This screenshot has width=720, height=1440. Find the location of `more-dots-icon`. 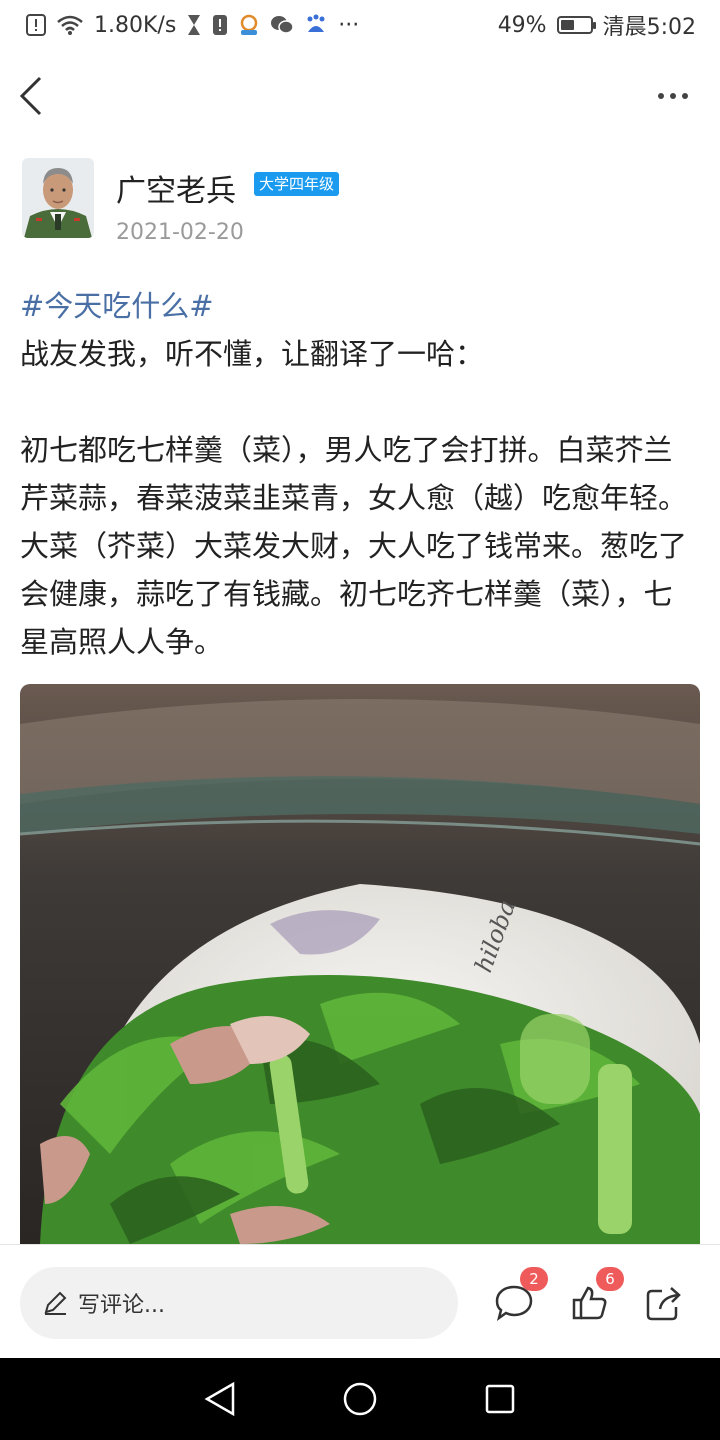

more-dots-icon is located at coordinates (661, 96).